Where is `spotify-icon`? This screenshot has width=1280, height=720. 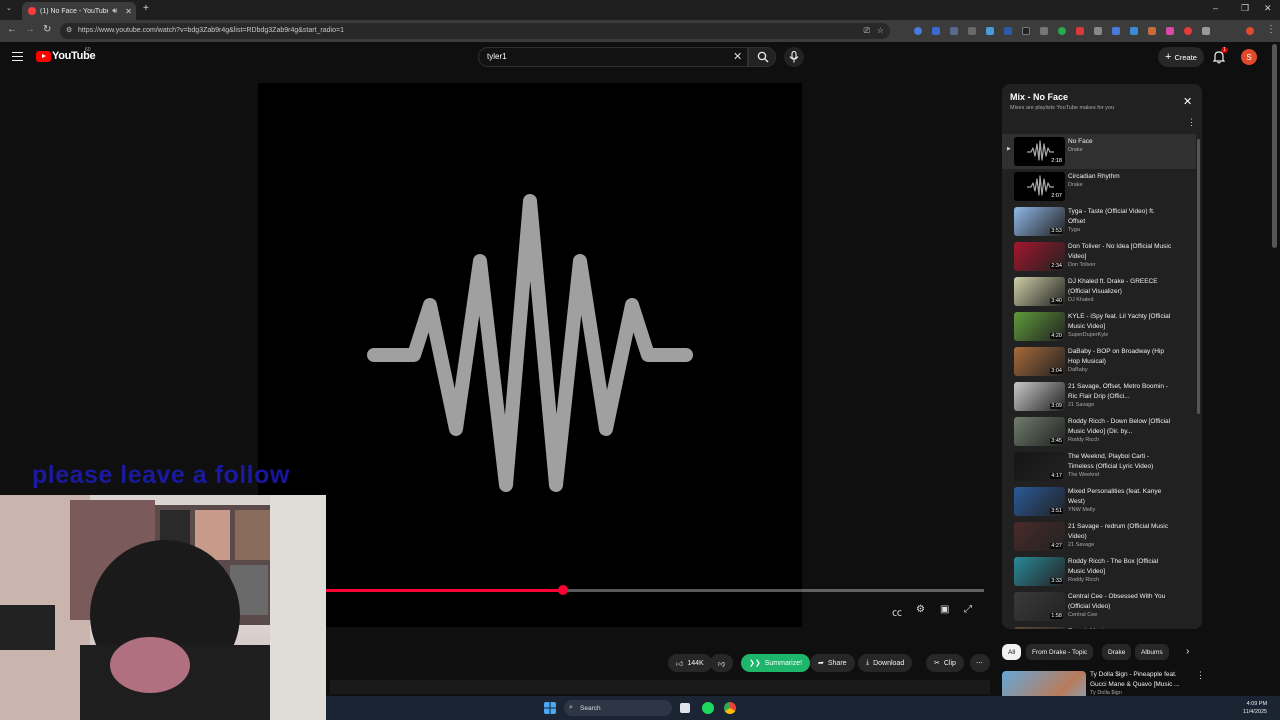
spotify-icon is located at coordinates (708, 708).